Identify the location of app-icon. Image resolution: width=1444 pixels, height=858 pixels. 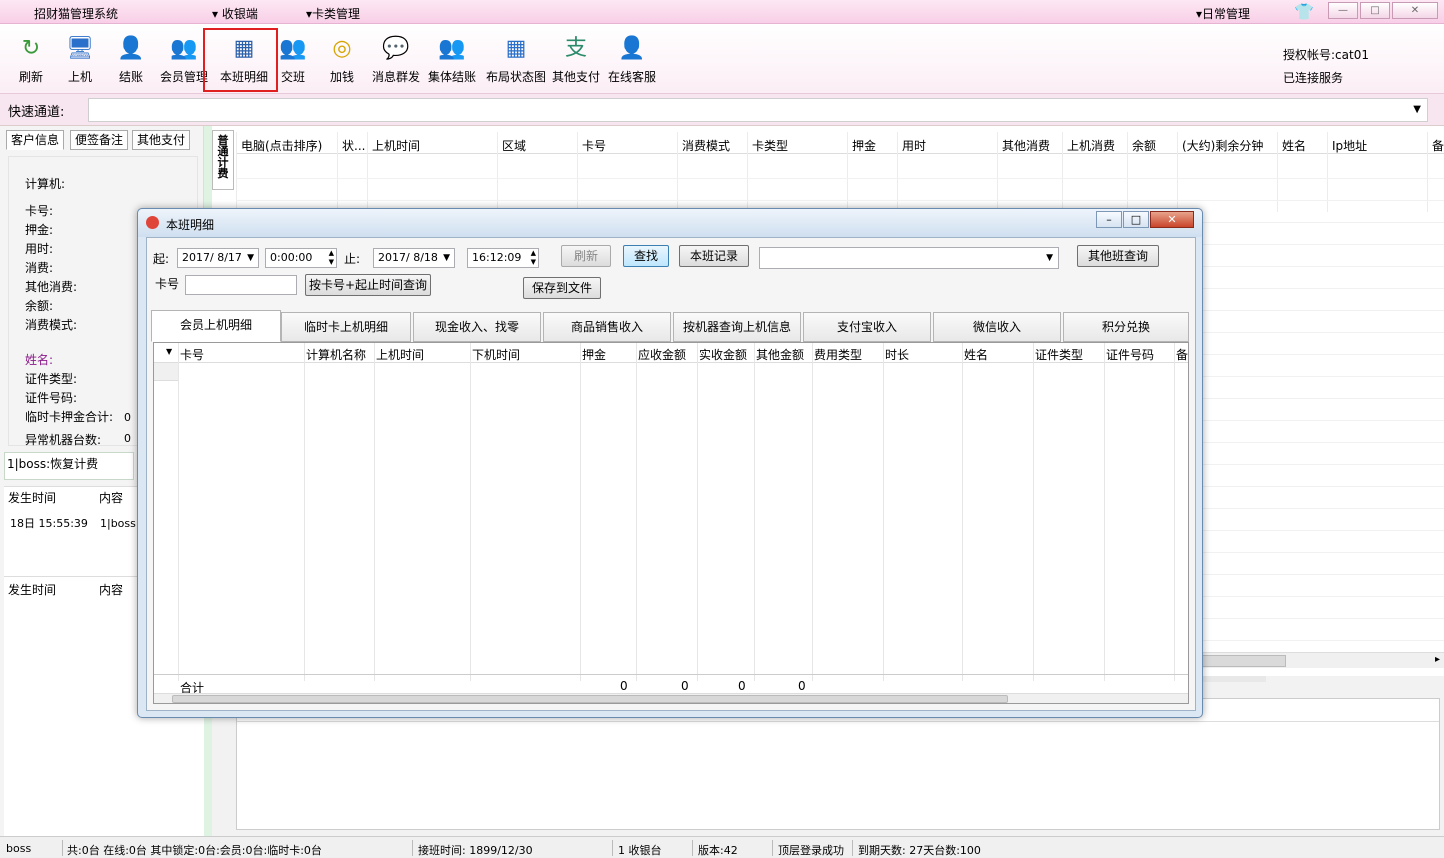
(152, 222).